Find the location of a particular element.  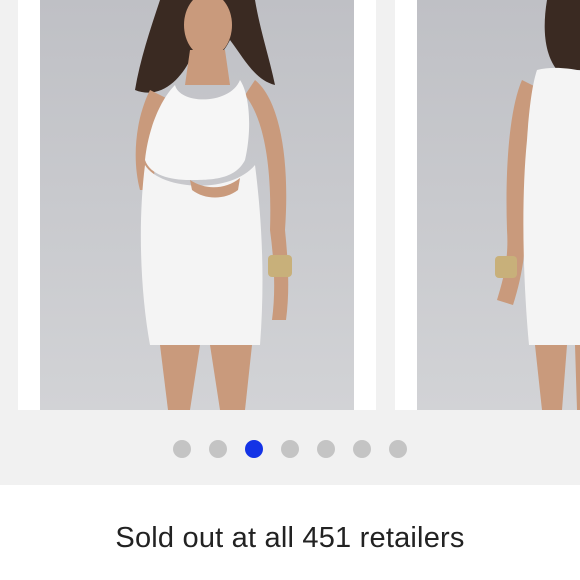

carousel-pagination is located at coordinates (290, 449).